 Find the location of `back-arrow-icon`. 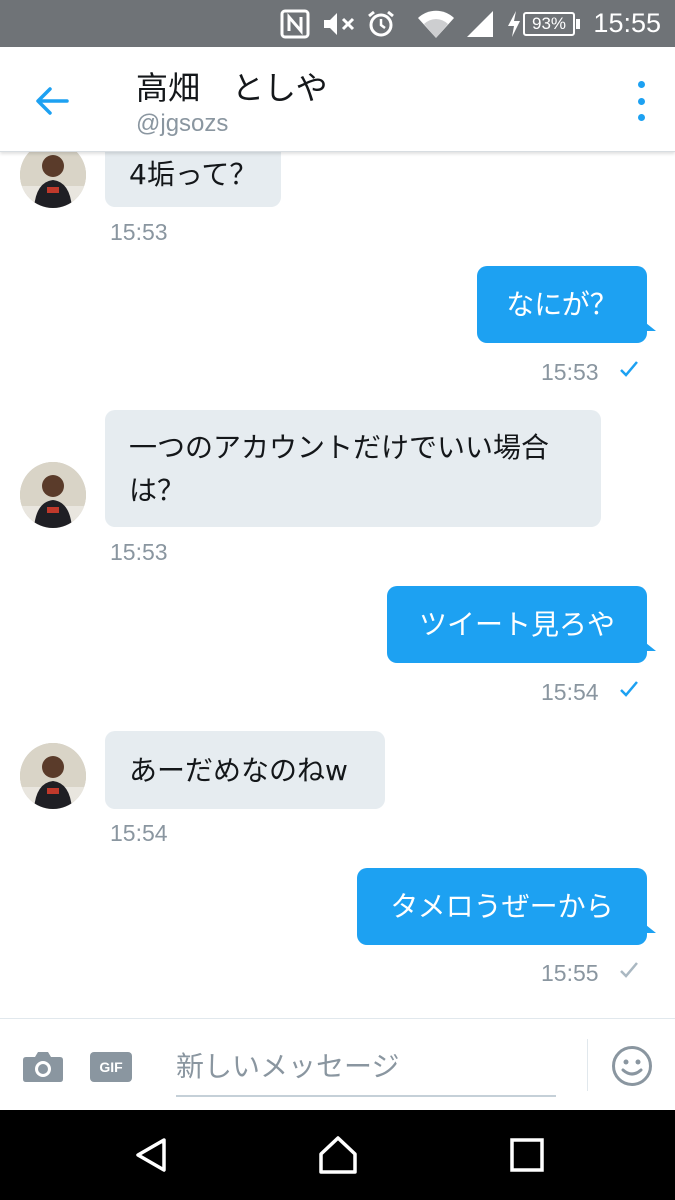

back-arrow-icon is located at coordinates (52, 101).